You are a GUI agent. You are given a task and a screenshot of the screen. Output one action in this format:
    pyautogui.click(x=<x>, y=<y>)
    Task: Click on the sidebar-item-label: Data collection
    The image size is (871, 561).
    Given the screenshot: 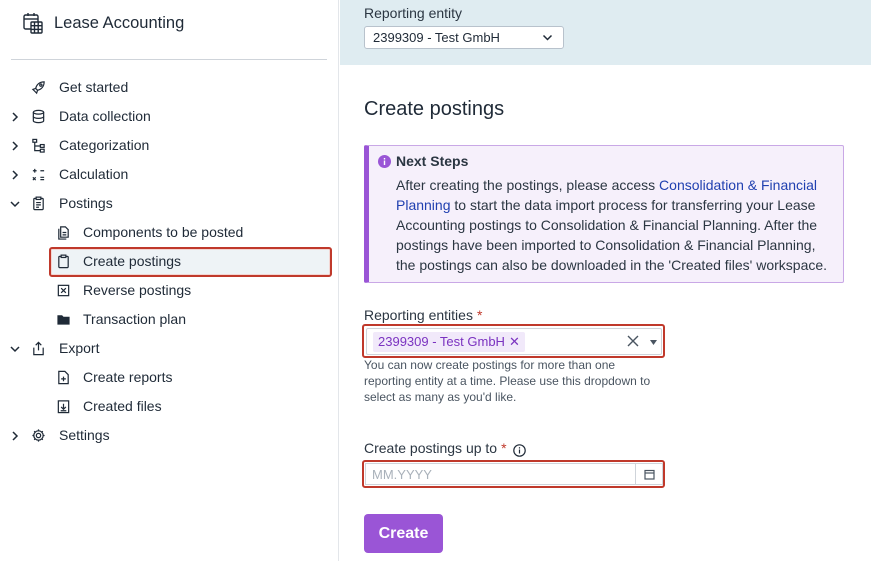 What is the action you would take?
    pyautogui.click(x=105, y=116)
    